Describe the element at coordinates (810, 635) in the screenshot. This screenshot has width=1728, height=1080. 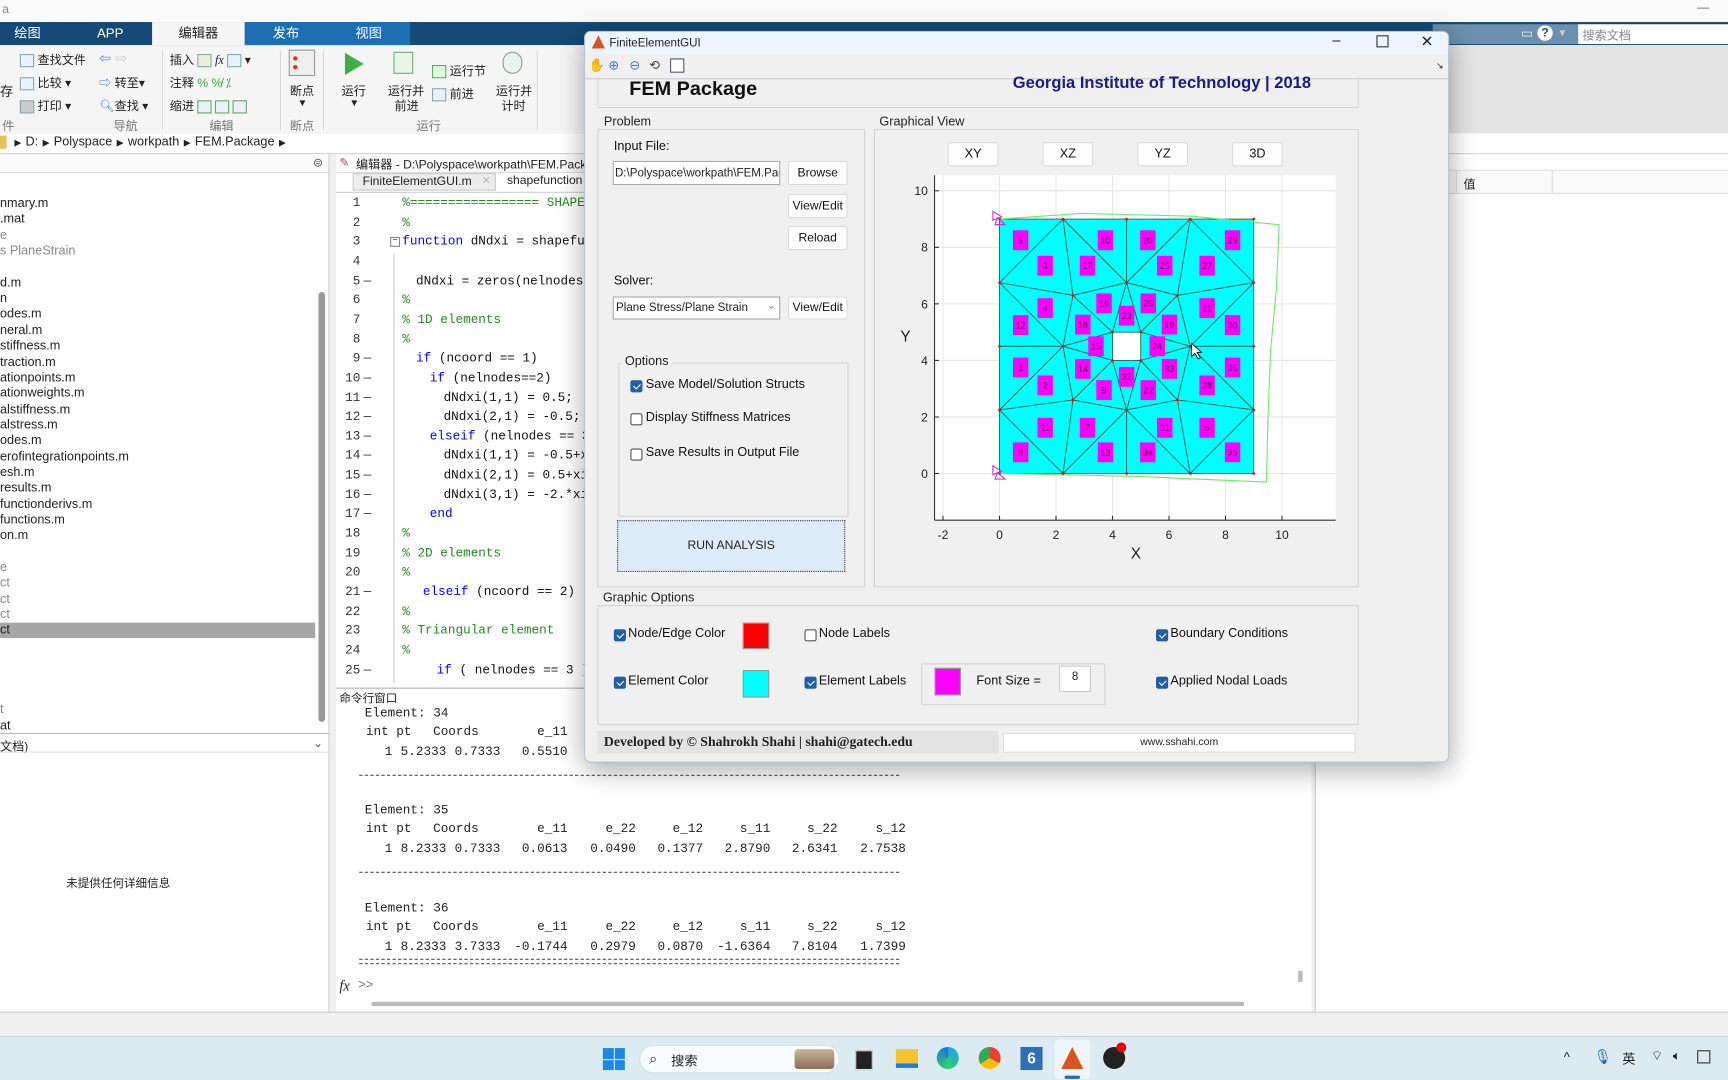
I see `node-labels-checkbox` at that location.